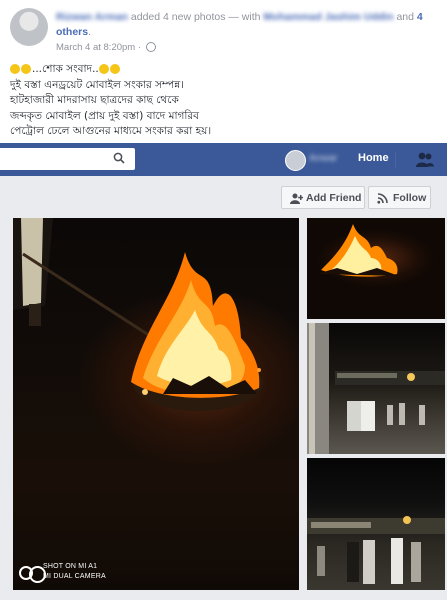 The width and height of the screenshot is (447, 600). I want to click on crowd-thumb, so click(376, 550).